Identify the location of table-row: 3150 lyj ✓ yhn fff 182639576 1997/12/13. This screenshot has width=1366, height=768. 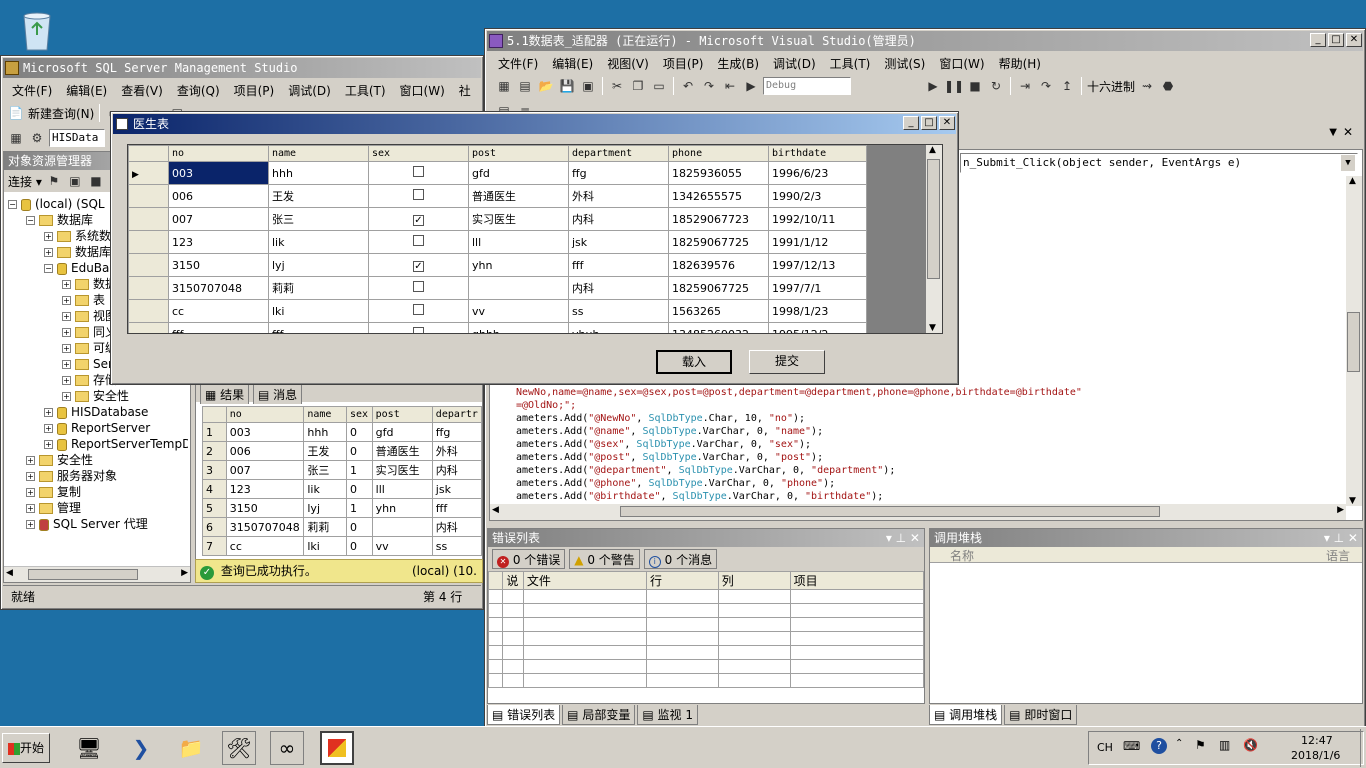
(497, 265).